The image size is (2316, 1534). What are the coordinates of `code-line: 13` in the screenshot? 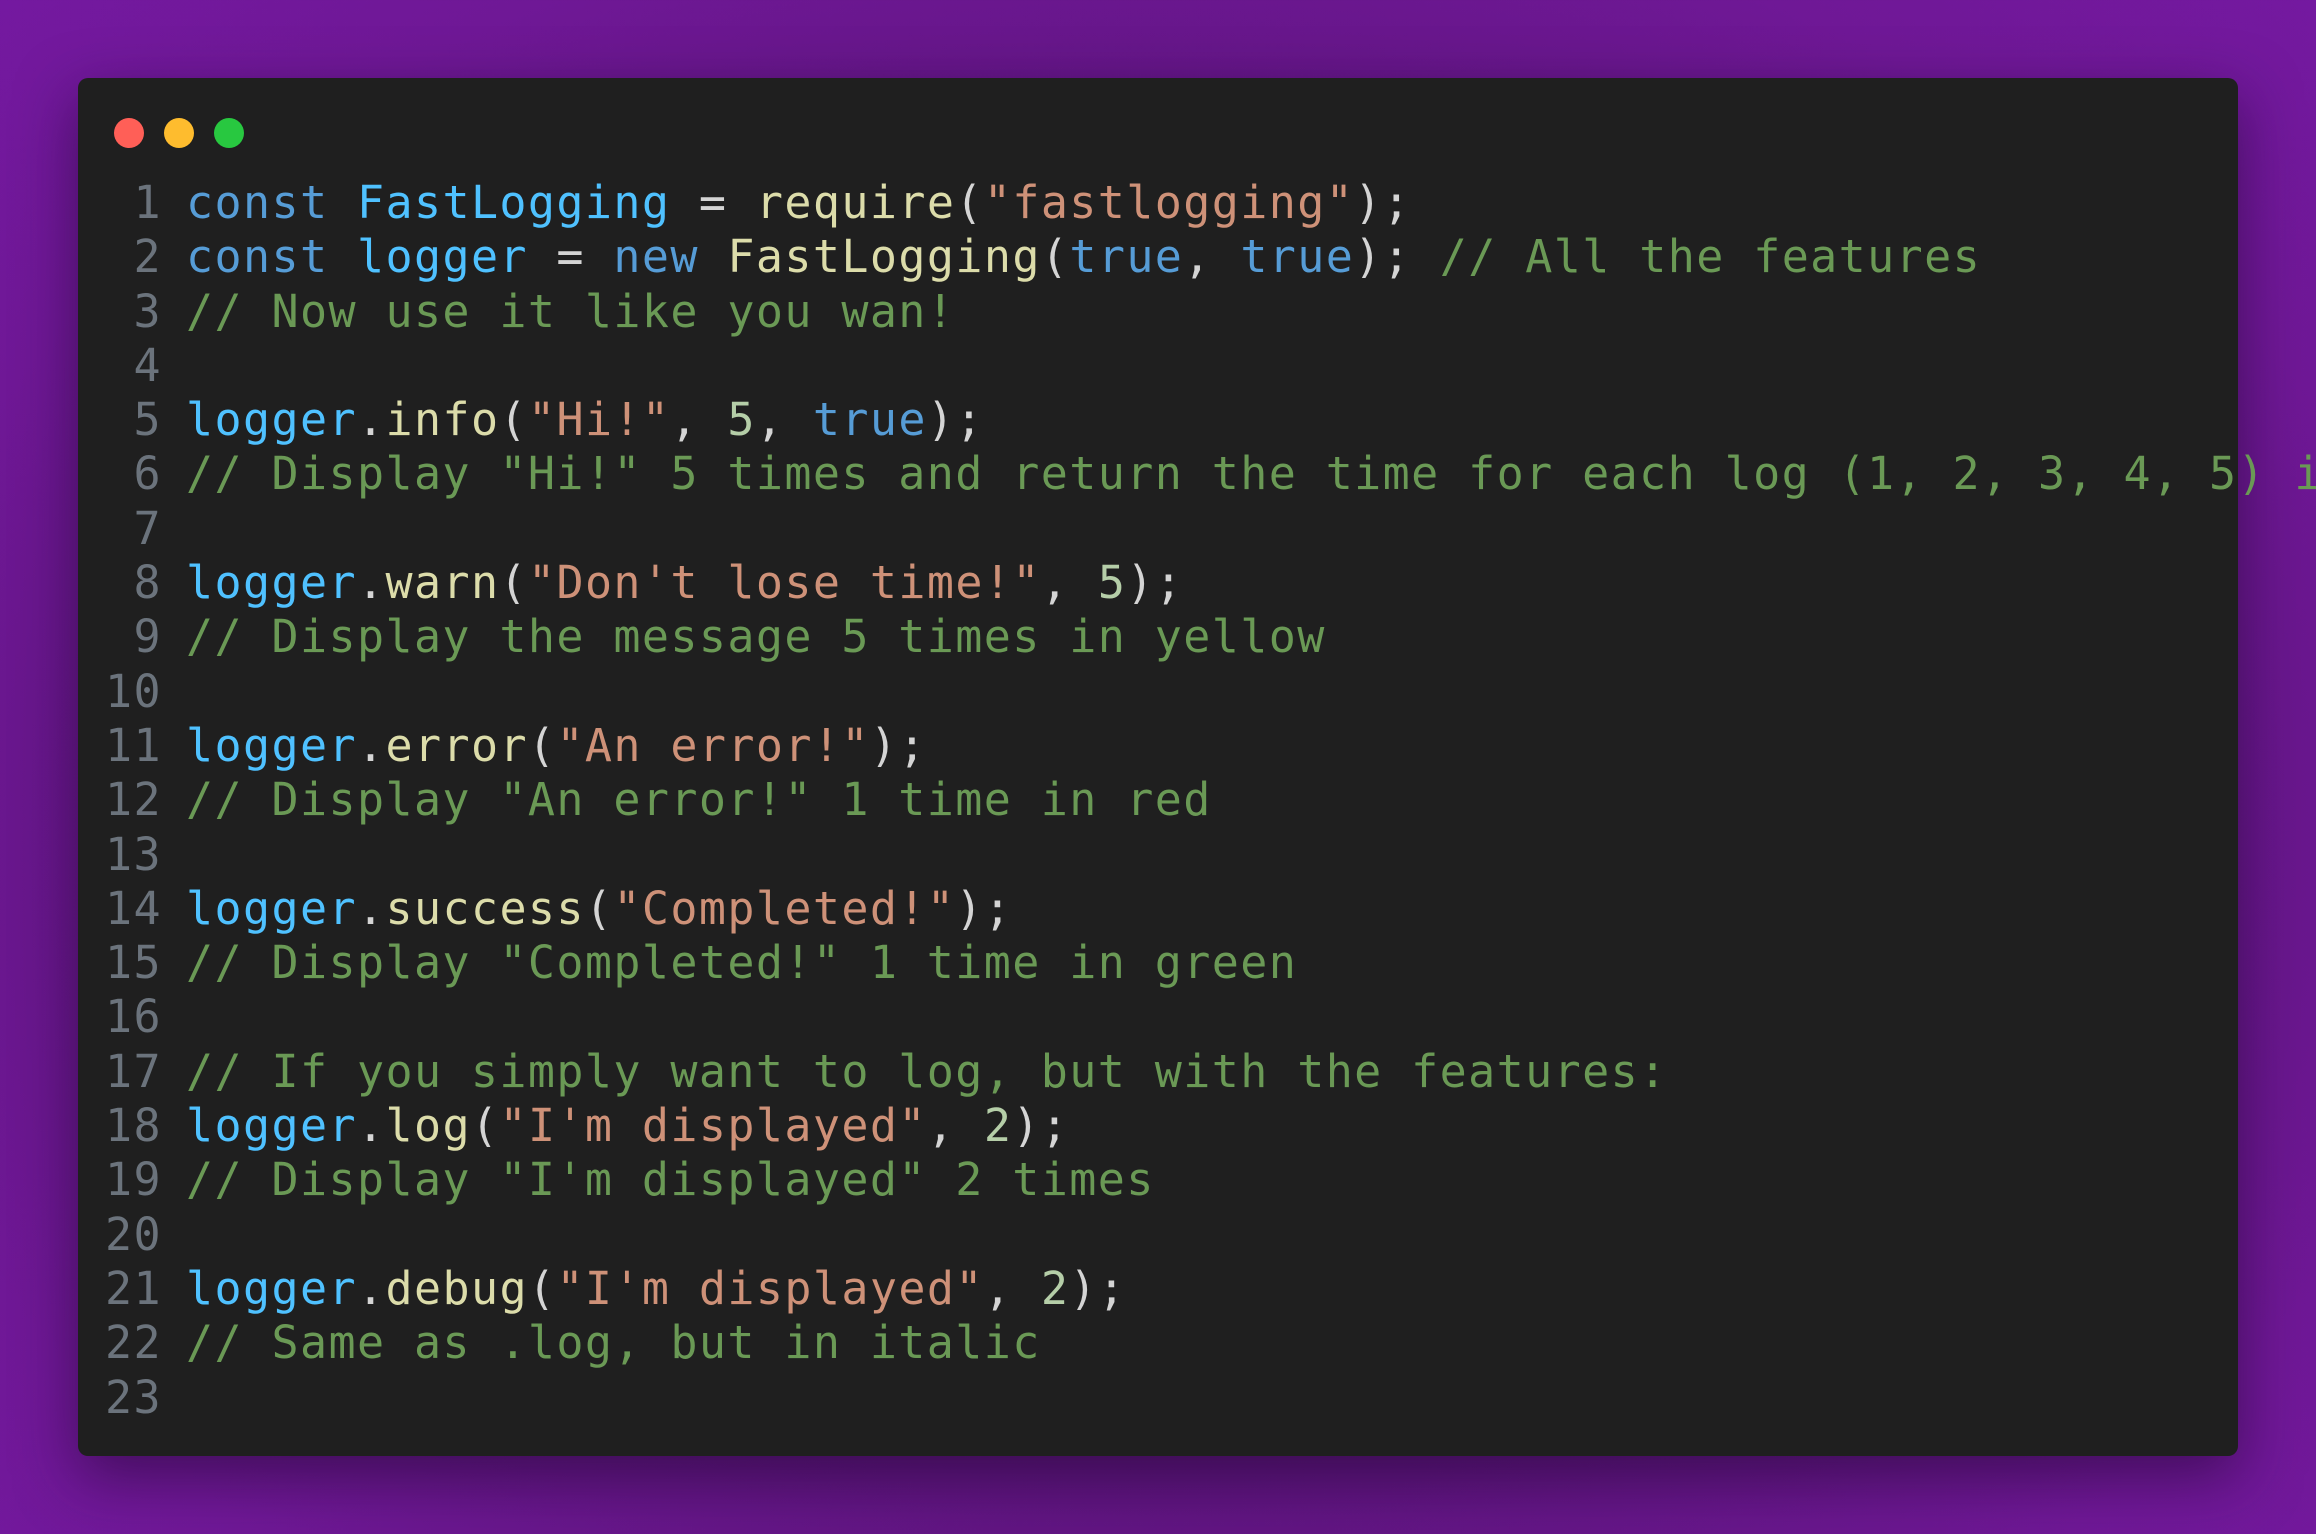 It's located at (1158, 855).